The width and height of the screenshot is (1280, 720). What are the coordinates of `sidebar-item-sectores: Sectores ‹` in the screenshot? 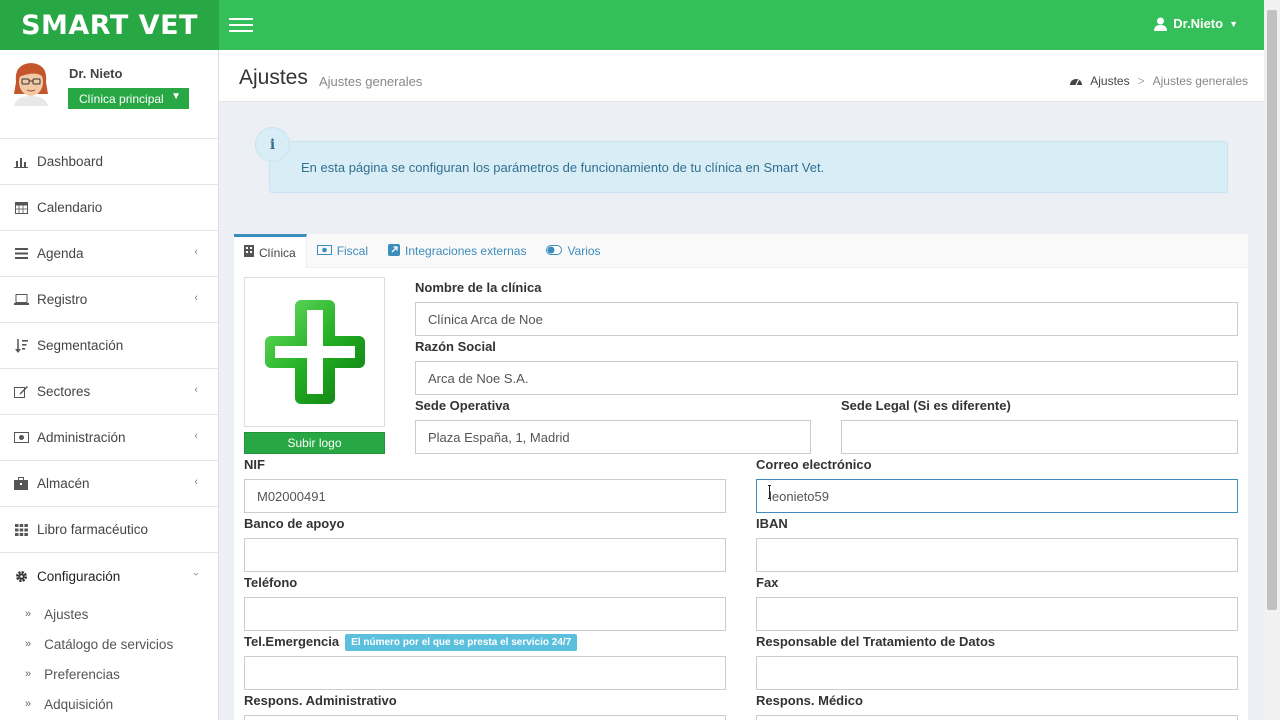 It's located at (109, 392).